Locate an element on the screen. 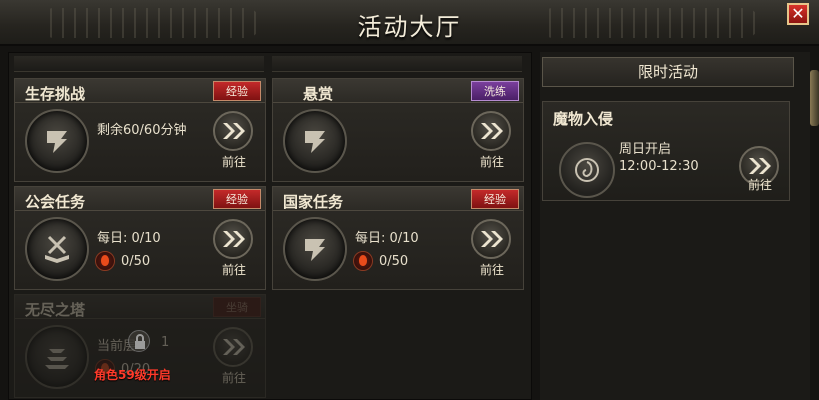 The height and width of the screenshot is (400, 819). card-title: 国家任务 is located at coordinates (313, 202).